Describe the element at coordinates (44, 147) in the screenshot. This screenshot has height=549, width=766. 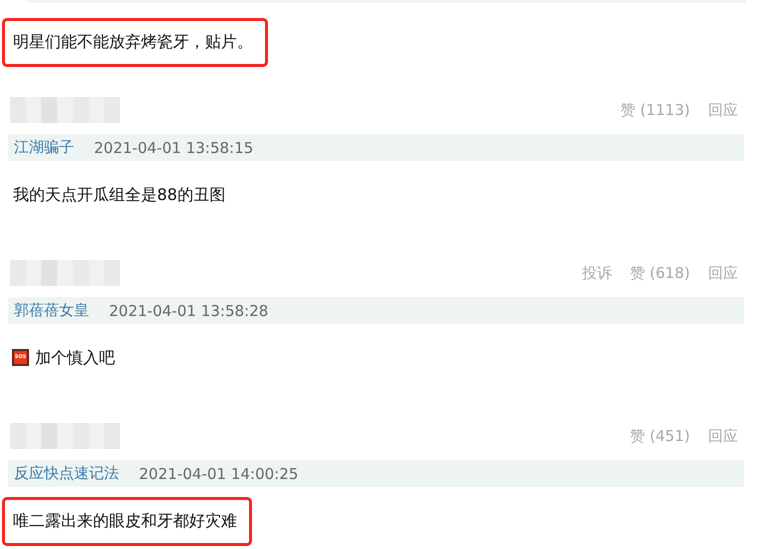
I see `author-link: 江湖骗子` at that location.